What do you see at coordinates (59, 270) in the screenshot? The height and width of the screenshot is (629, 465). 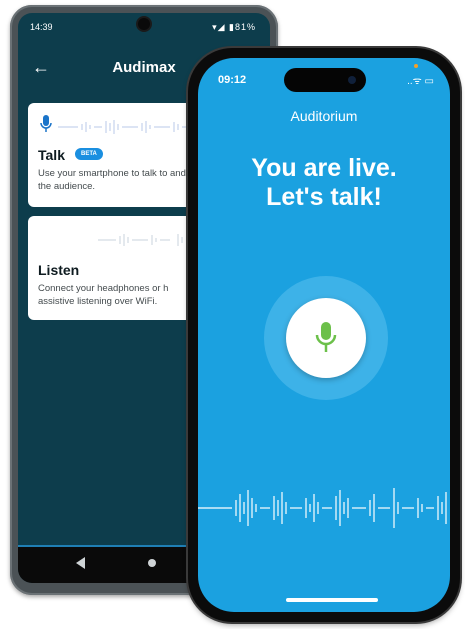 I see `listen-title: Listen` at bounding box center [59, 270].